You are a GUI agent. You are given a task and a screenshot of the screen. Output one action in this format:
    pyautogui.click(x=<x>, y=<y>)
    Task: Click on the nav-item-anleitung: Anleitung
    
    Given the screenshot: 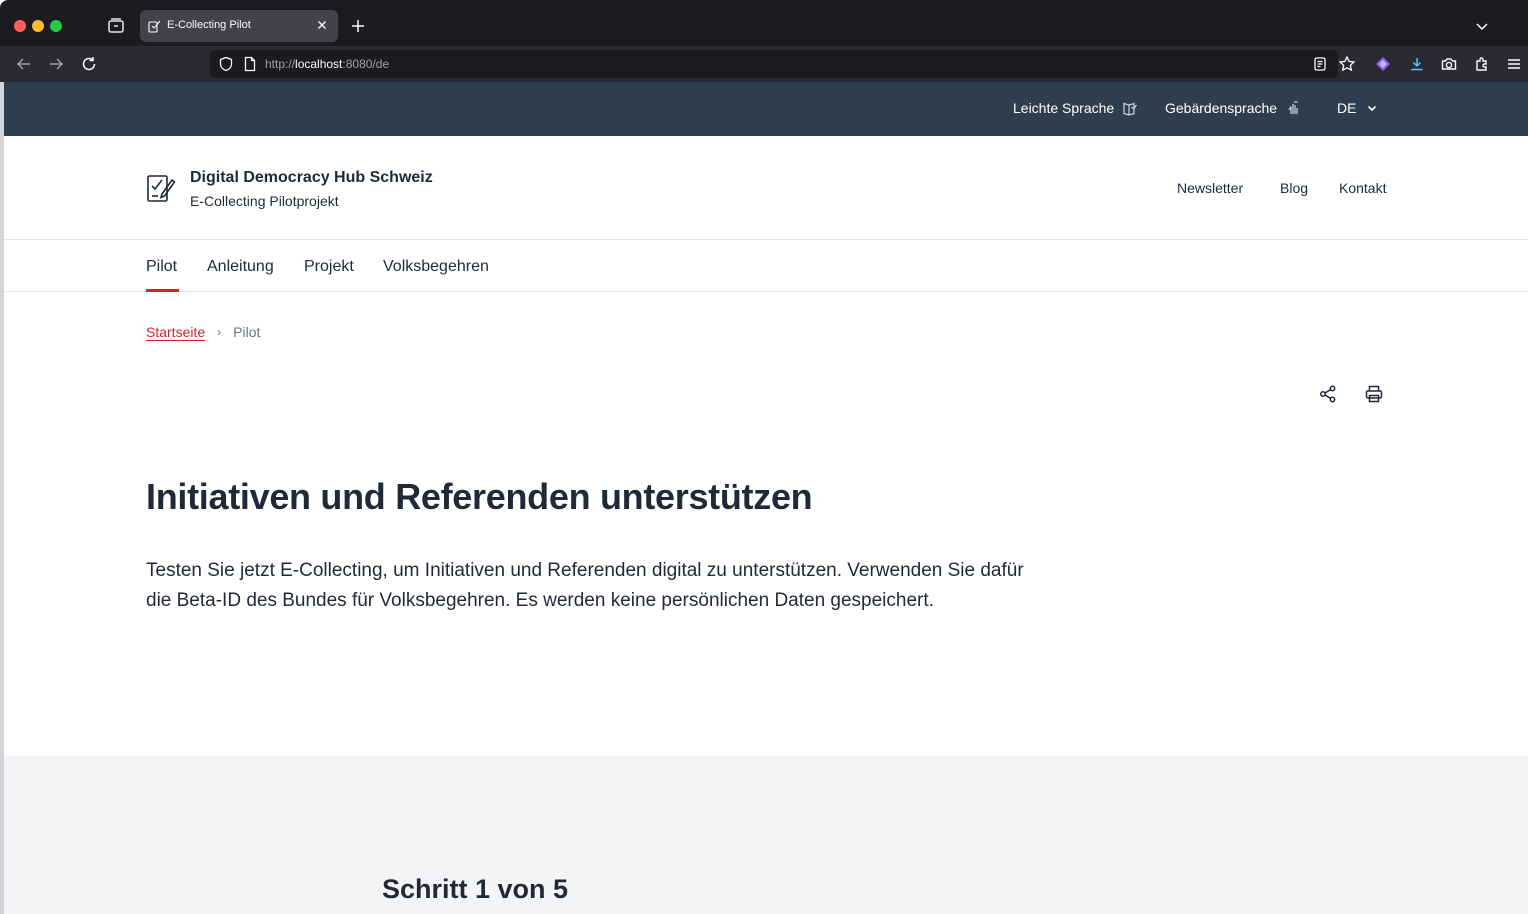 What is the action you would take?
    pyautogui.click(x=240, y=267)
    